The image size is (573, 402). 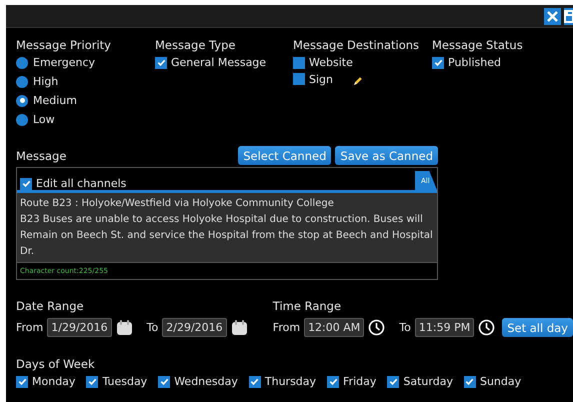 What do you see at coordinates (42, 156) in the screenshot?
I see `section-heading: Message` at bounding box center [42, 156].